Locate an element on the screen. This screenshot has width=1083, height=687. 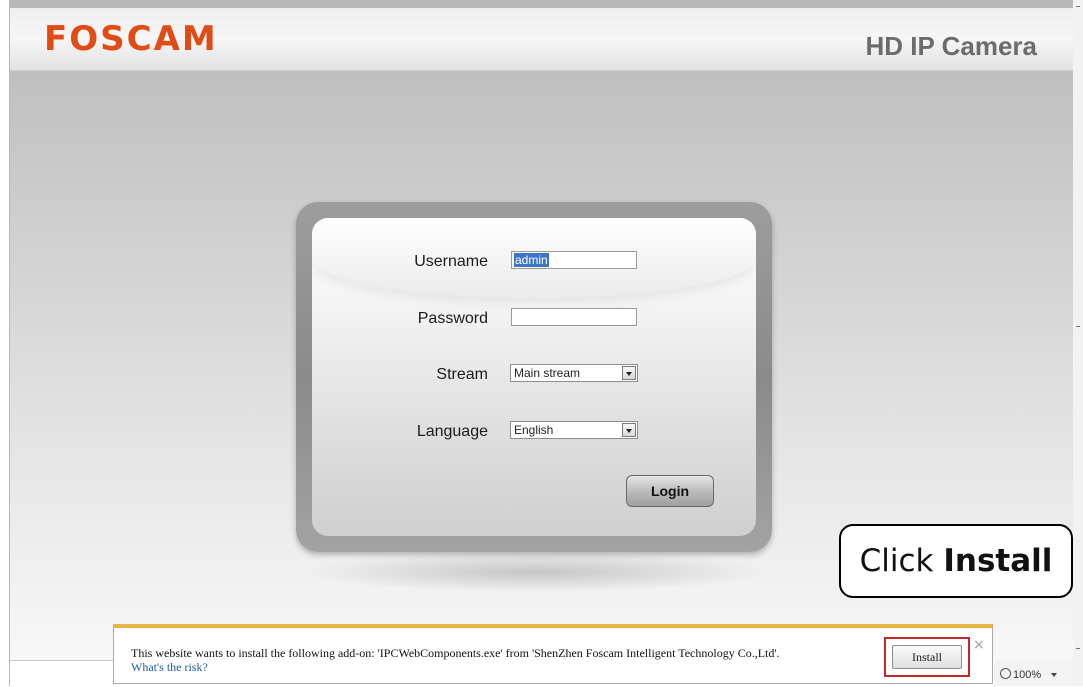
password-label: Password is located at coordinates (452, 318).